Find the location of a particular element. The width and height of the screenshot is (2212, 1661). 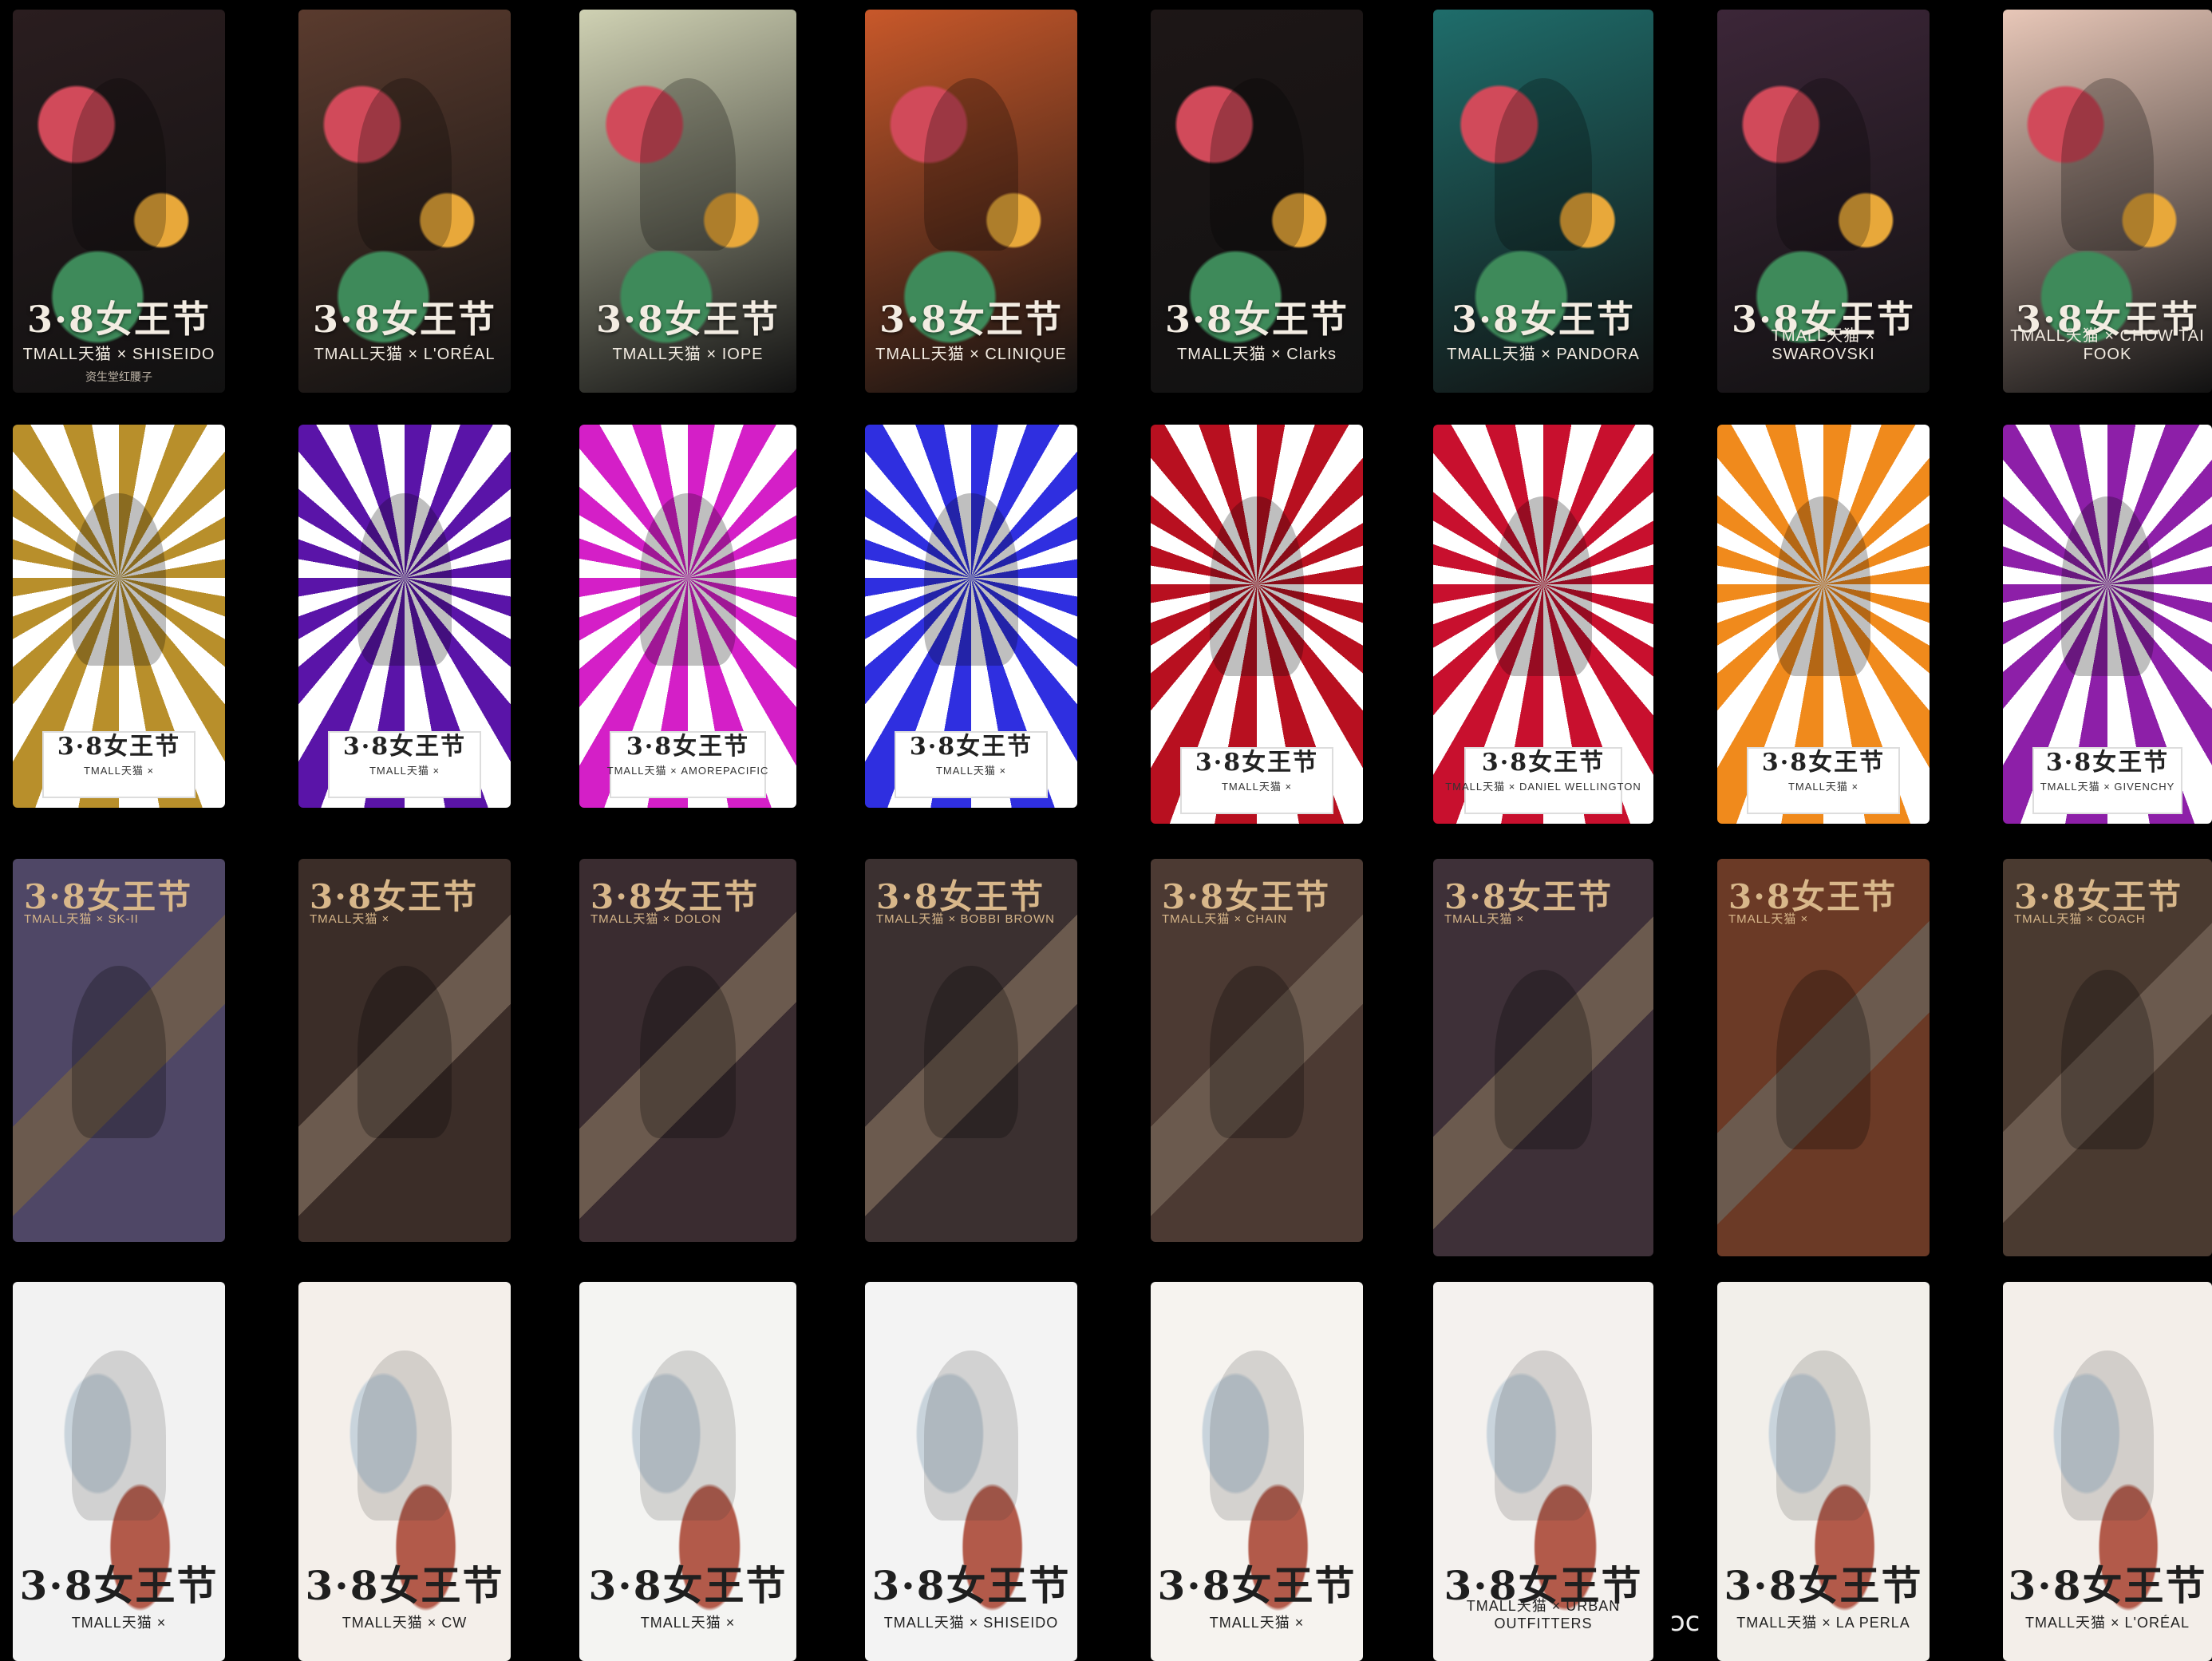

poster-caption: 资生堂红腰子 is located at coordinates (118, 376).